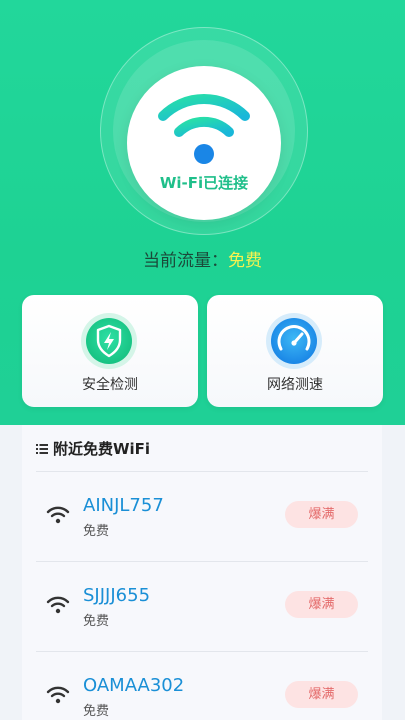 The width and height of the screenshot is (405, 720). I want to click on wifi-list-item: OAMAA302 免费 爆满, so click(202, 686).